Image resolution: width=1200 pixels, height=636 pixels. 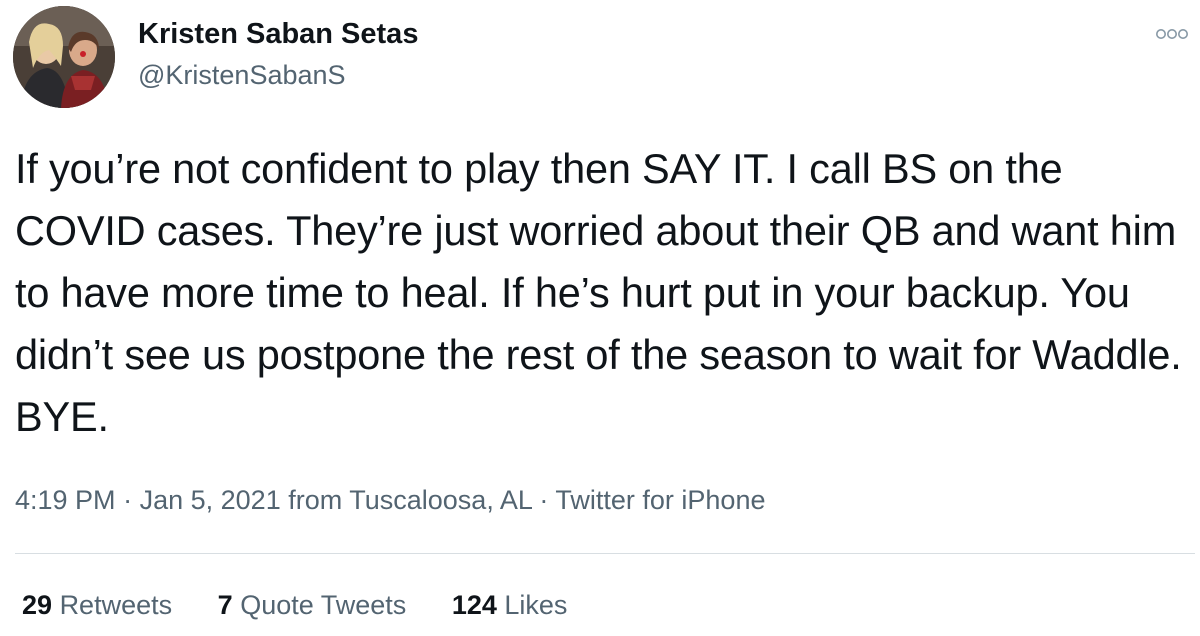 I want to click on more-options-icon, so click(x=1172, y=34).